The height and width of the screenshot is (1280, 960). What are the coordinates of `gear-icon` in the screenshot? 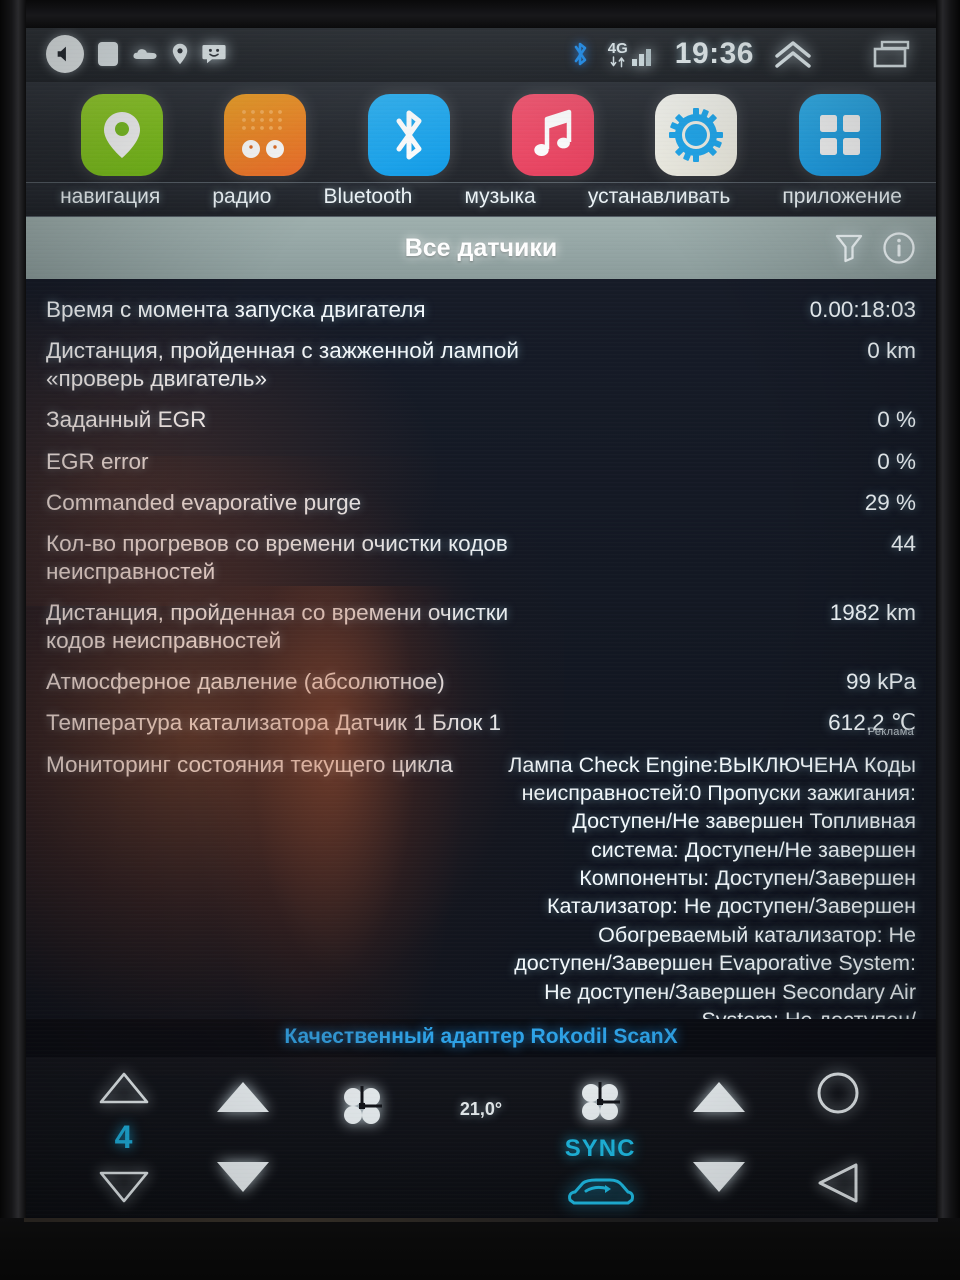 It's located at (696, 135).